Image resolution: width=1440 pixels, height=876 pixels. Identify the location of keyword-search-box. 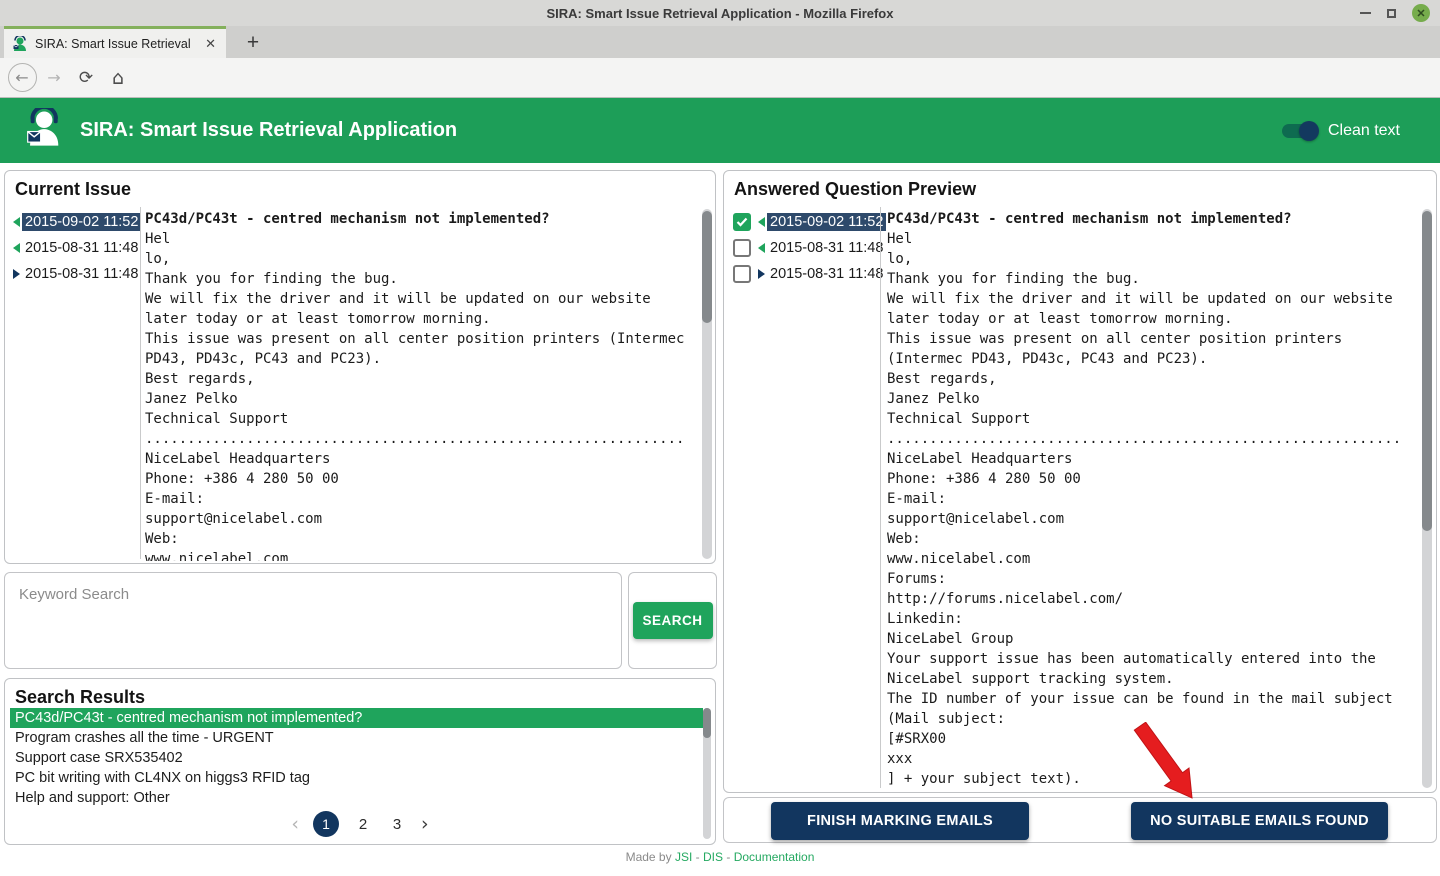
(313, 620).